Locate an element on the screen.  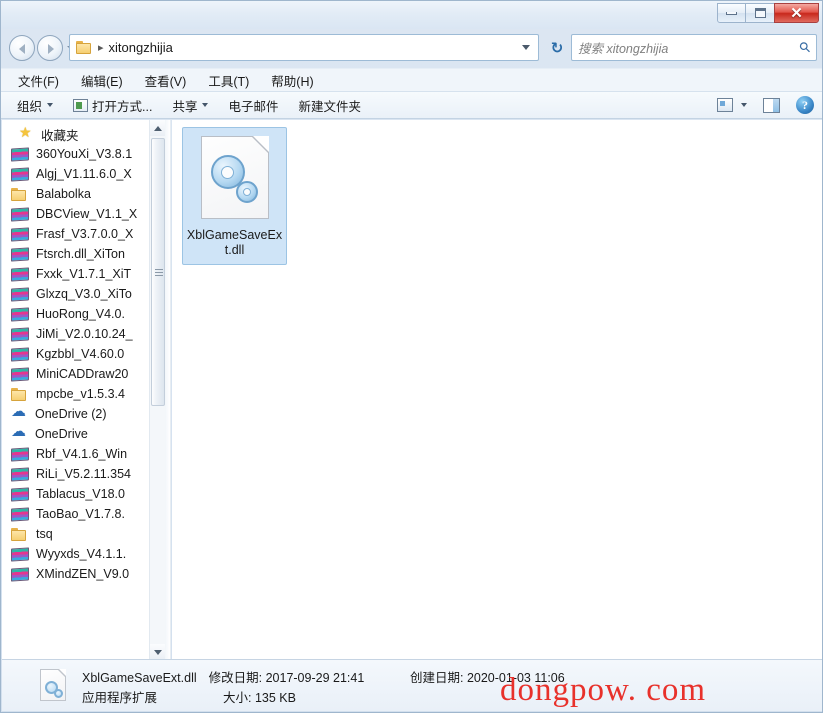
chevron-up-icon is located at coordinates (158, 128).